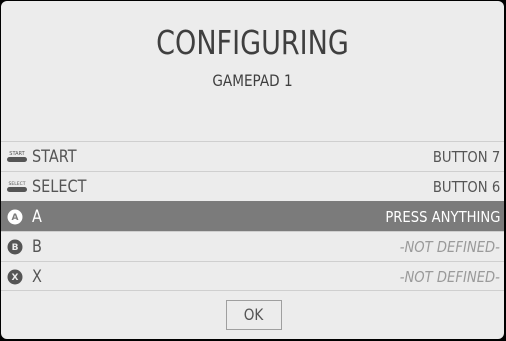 The width and height of the screenshot is (506, 341). I want to click on mapping-value: BUTTON 6, so click(466, 187).